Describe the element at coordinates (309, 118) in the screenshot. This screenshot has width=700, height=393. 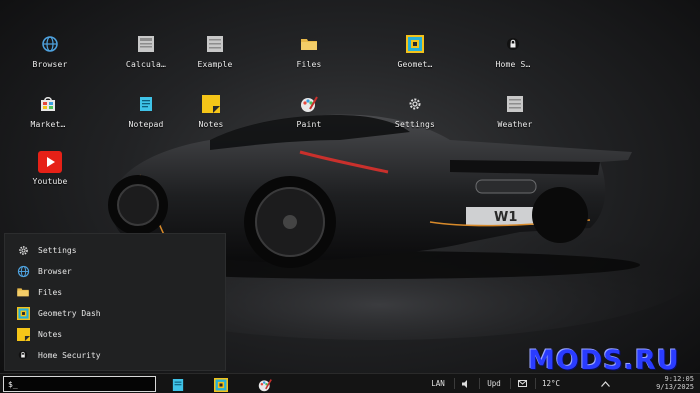
I see `desktop-icon-paint: Paint` at that location.